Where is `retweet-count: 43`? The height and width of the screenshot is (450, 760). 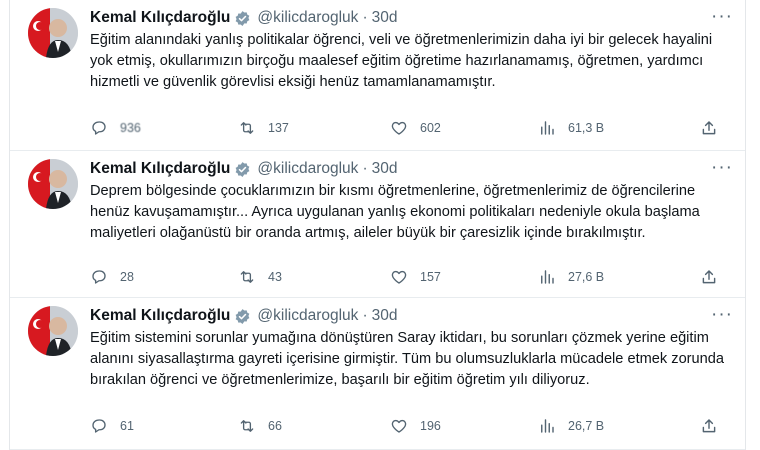
retweet-count: 43 is located at coordinates (275, 277).